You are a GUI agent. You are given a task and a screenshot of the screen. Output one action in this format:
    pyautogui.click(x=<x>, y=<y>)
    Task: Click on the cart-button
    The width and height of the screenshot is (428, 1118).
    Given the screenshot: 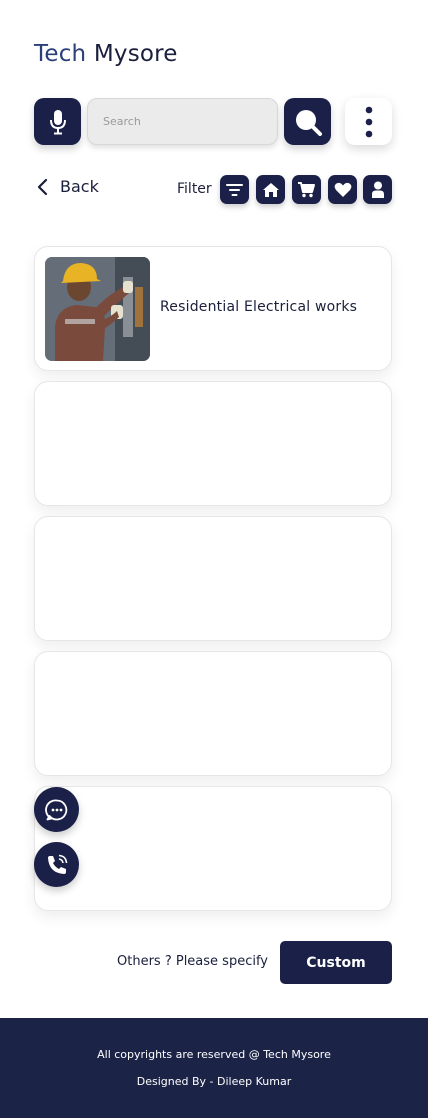 What is the action you would take?
    pyautogui.click(x=306, y=189)
    